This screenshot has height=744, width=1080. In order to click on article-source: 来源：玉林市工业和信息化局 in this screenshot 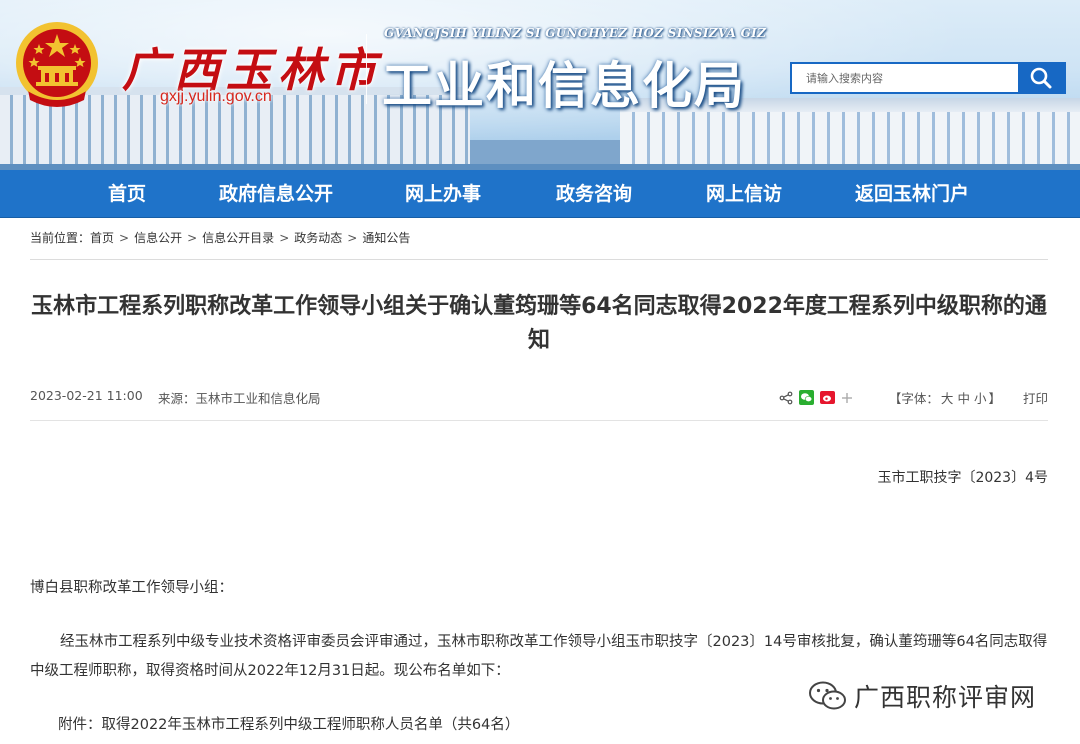, I will do `click(239, 398)`.